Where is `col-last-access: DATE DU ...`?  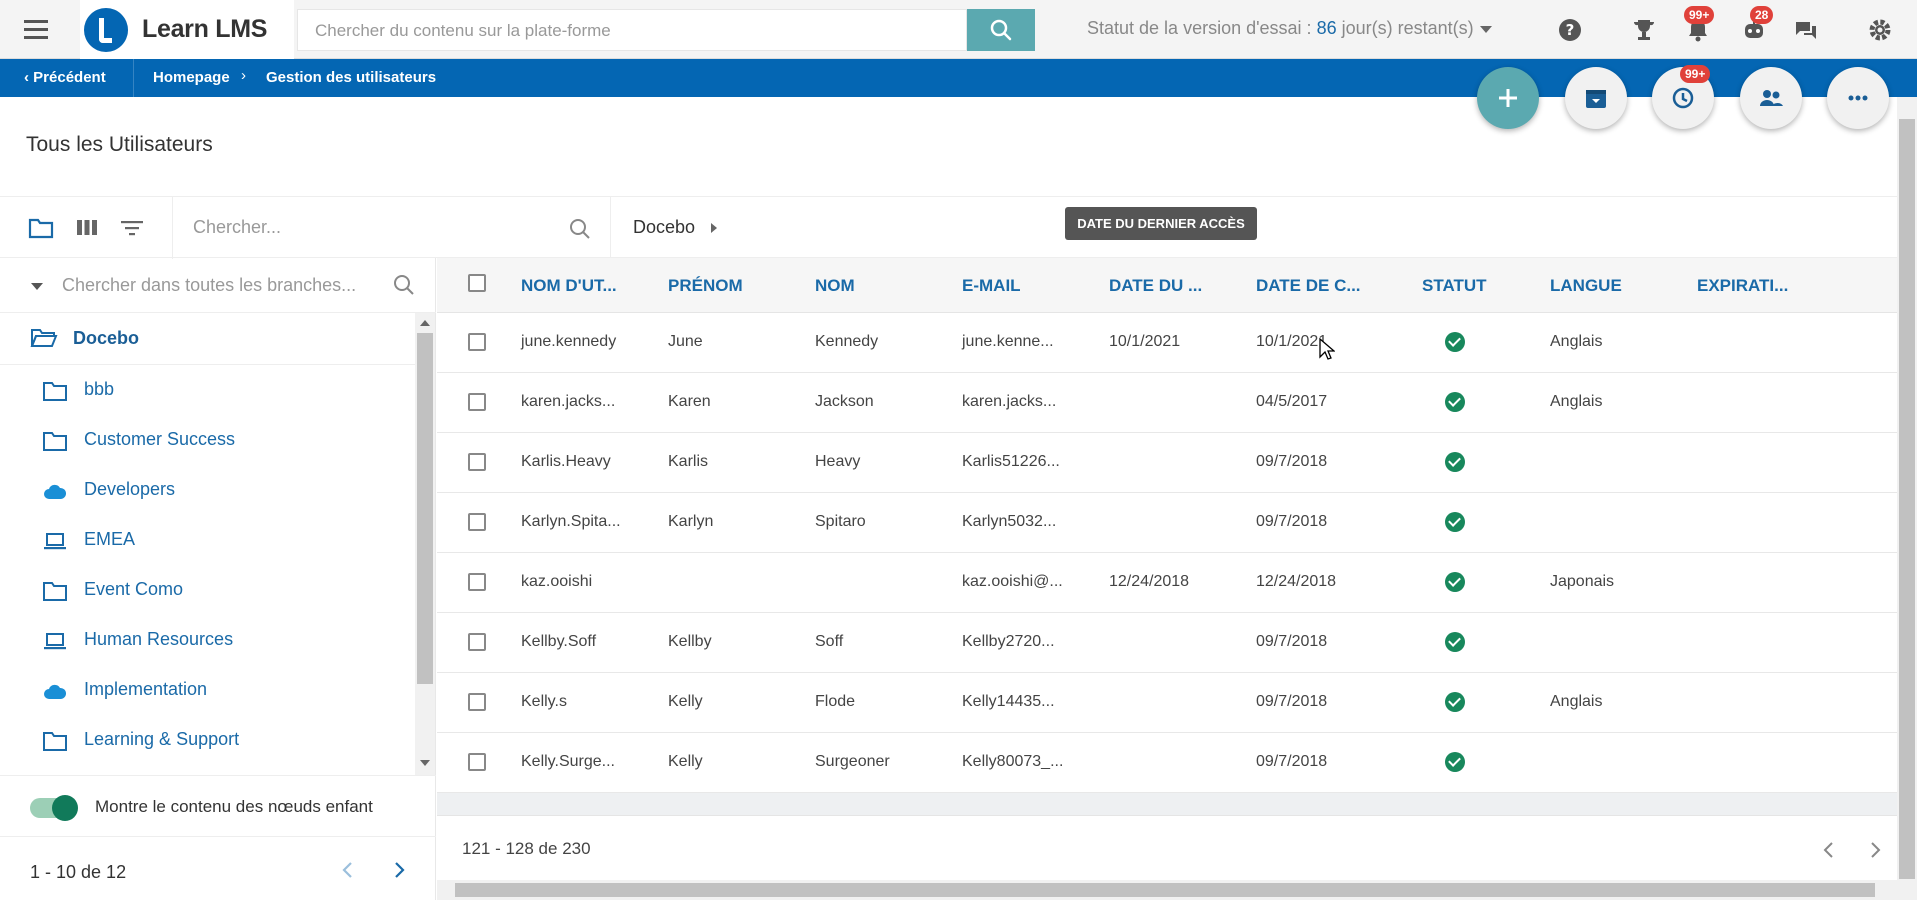 col-last-access: DATE DU ... is located at coordinates (1155, 286).